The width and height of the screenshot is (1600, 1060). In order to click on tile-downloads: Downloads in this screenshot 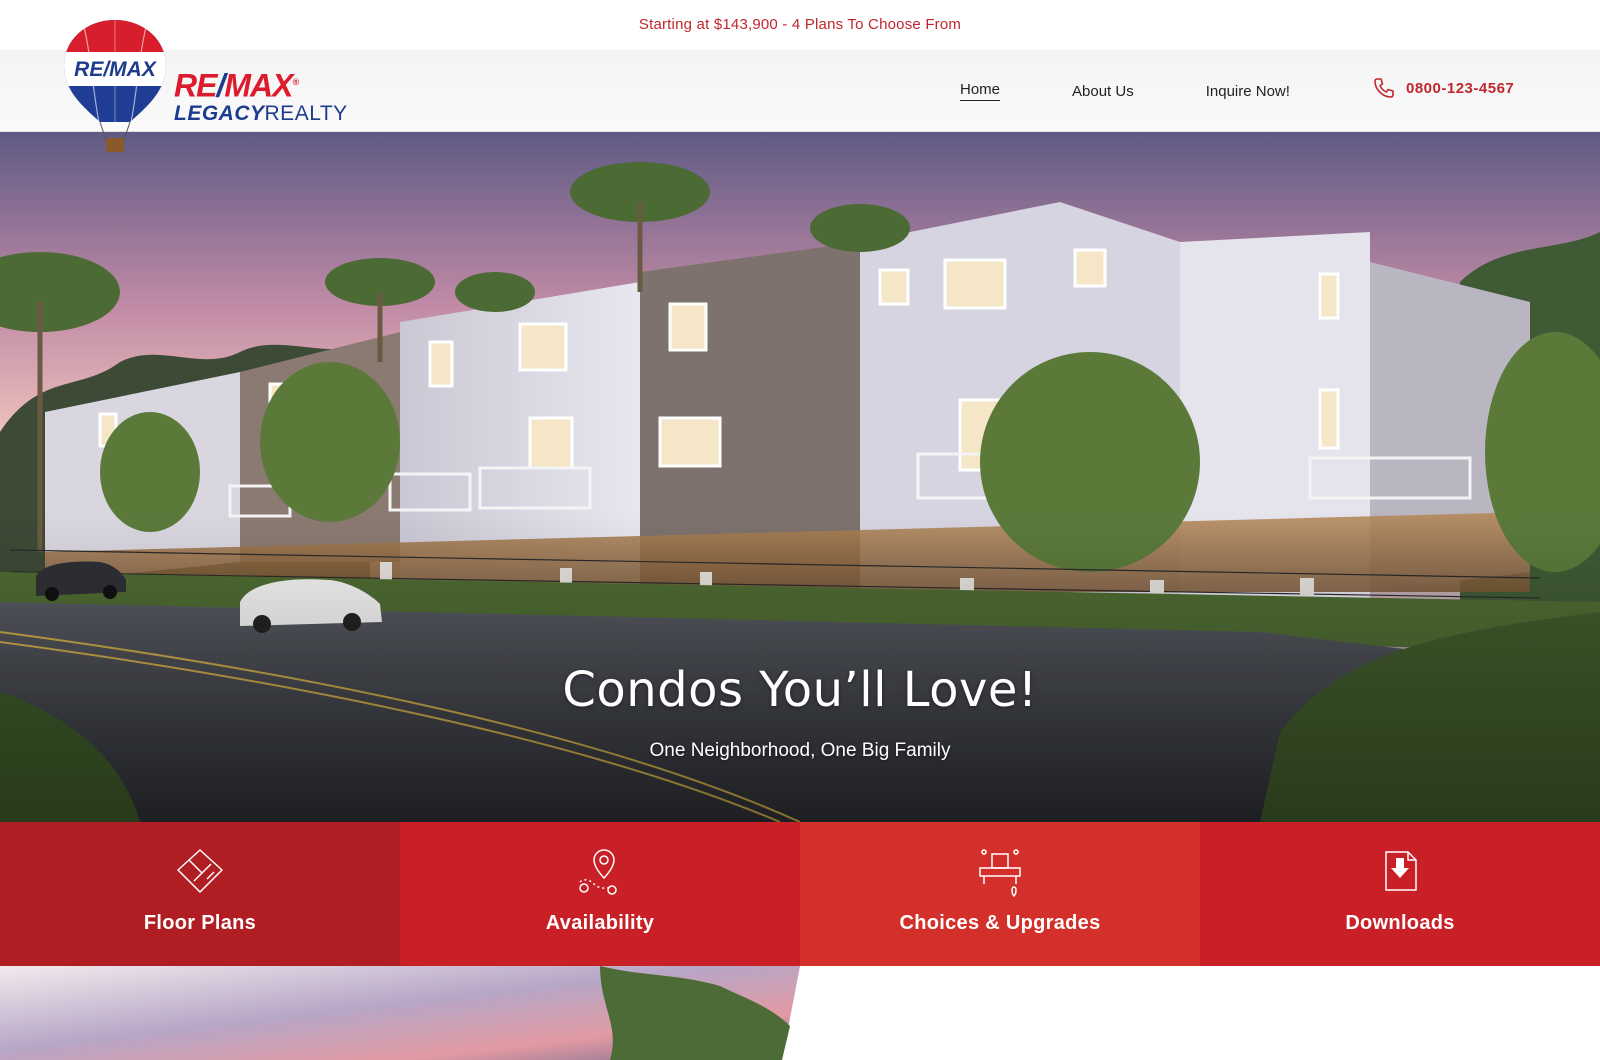, I will do `click(1400, 894)`.